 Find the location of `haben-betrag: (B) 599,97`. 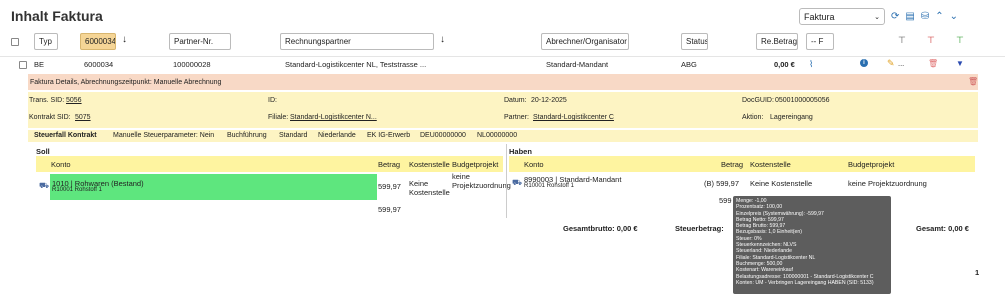

haben-betrag: (B) 599,97 is located at coordinates (722, 183).